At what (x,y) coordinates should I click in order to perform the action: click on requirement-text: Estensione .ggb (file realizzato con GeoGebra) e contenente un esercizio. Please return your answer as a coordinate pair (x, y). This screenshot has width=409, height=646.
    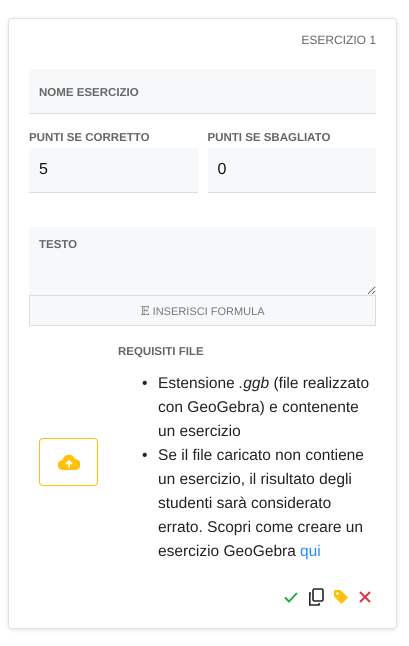
    Looking at the image, I should click on (264, 408).